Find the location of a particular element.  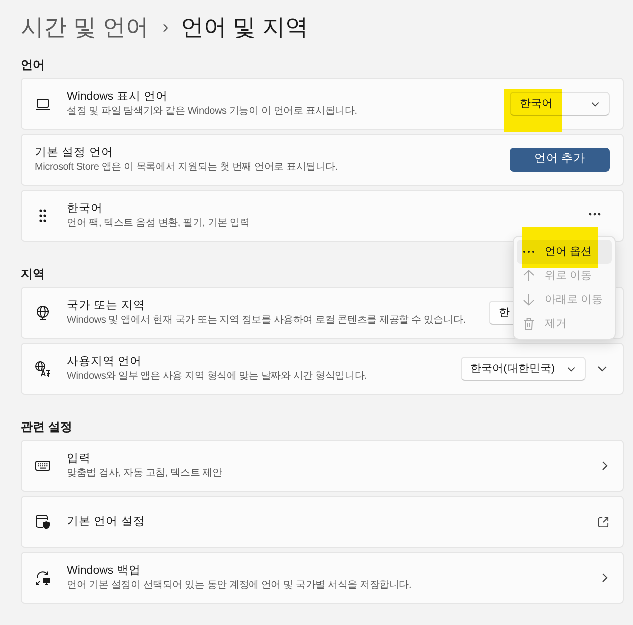

trash-icon is located at coordinates (529, 324).